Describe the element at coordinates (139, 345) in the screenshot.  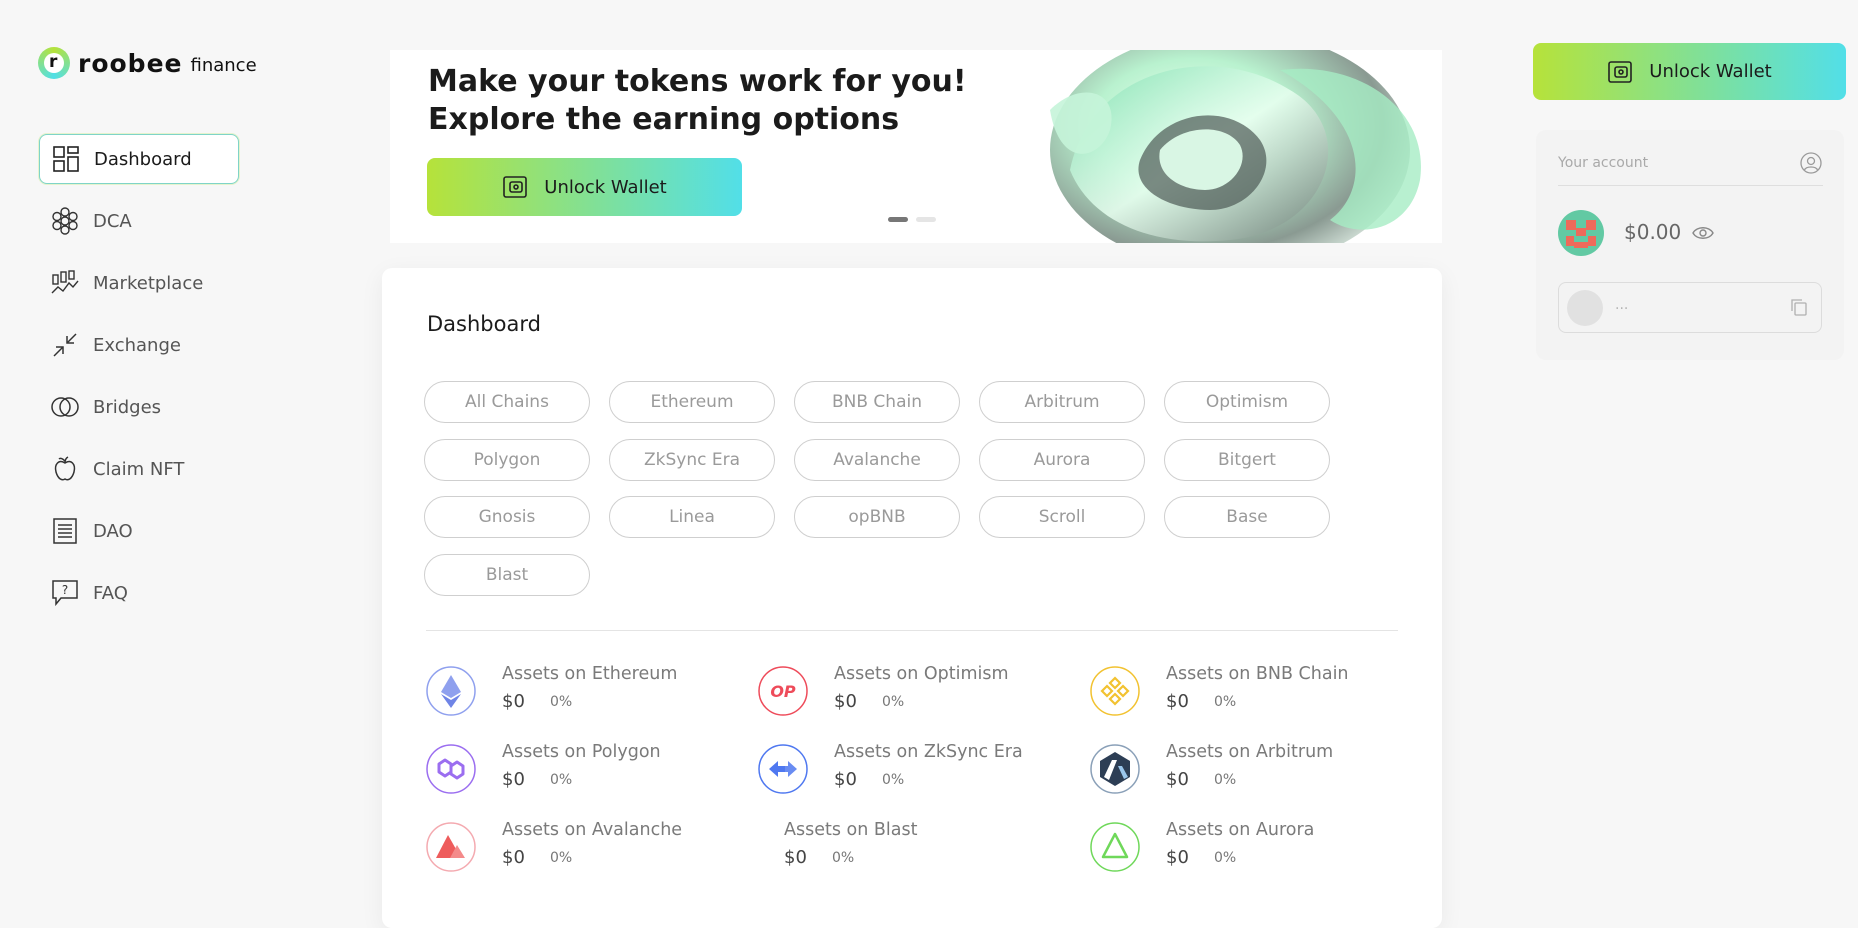
I see `sidebar-item-exchange: Exchange` at that location.